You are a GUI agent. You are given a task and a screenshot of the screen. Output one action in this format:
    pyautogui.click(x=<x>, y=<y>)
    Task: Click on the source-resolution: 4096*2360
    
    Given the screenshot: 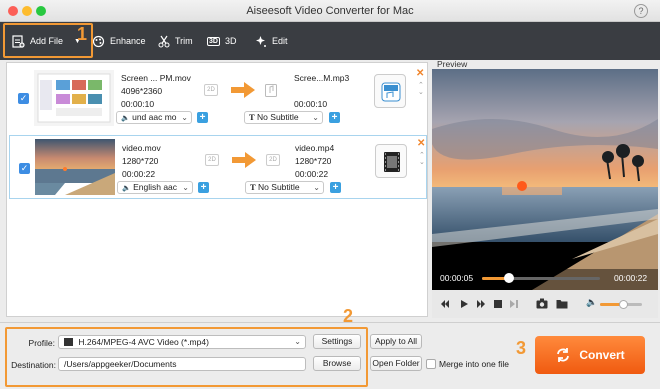 What is the action you would take?
    pyautogui.click(x=142, y=91)
    